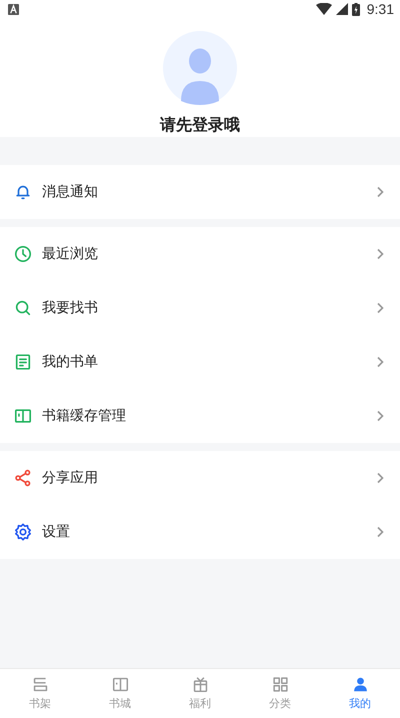 The width and height of the screenshot is (400, 718). Describe the element at coordinates (380, 9) in the screenshot. I see `status-time: 9:31` at that location.